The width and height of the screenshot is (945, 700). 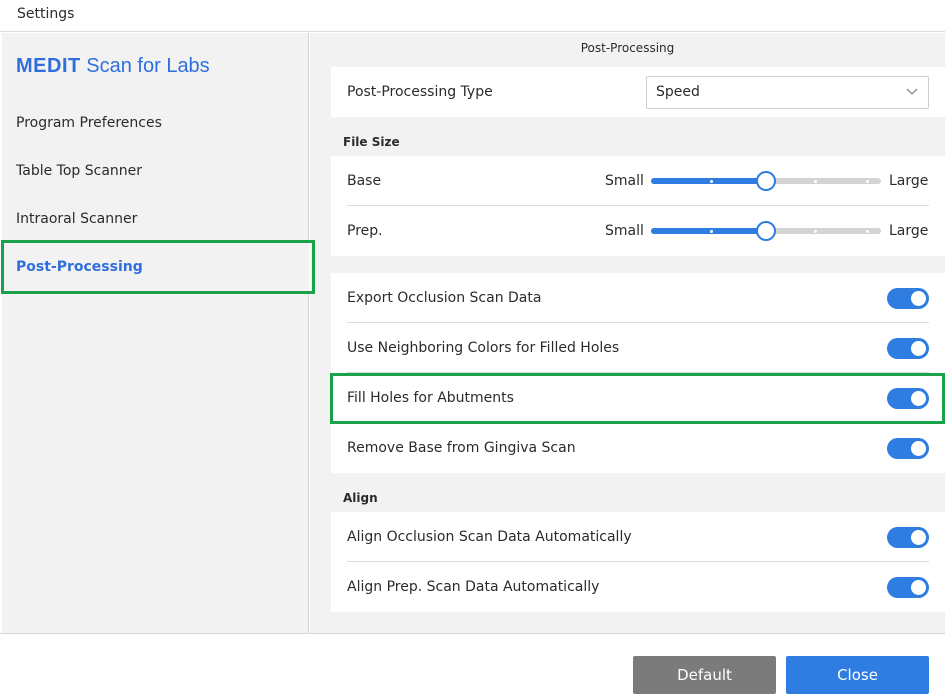 What do you see at coordinates (473, 587) in the screenshot?
I see `align-label: Align Prep. Scan Data Automatically` at bounding box center [473, 587].